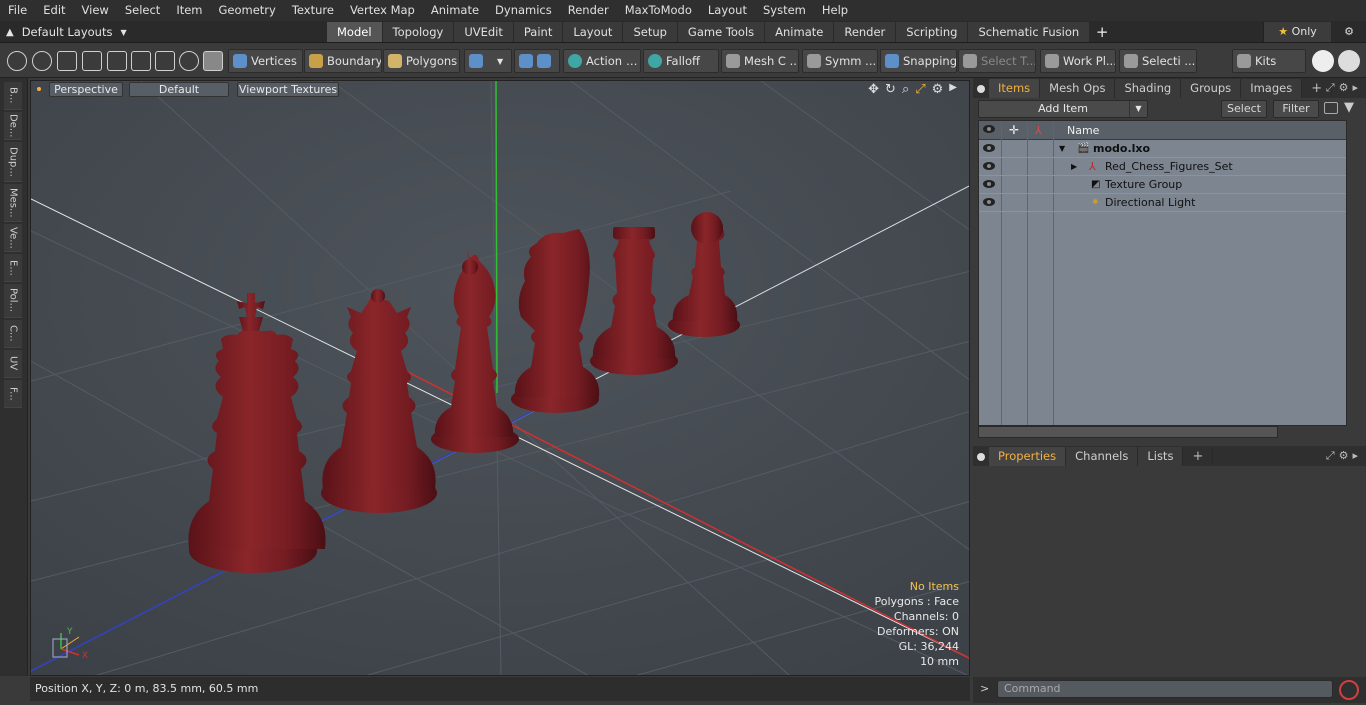  What do you see at coordinates (189, 10) in the screenshot?
I see `menu-item: Item` at bounding box center [189, 10].